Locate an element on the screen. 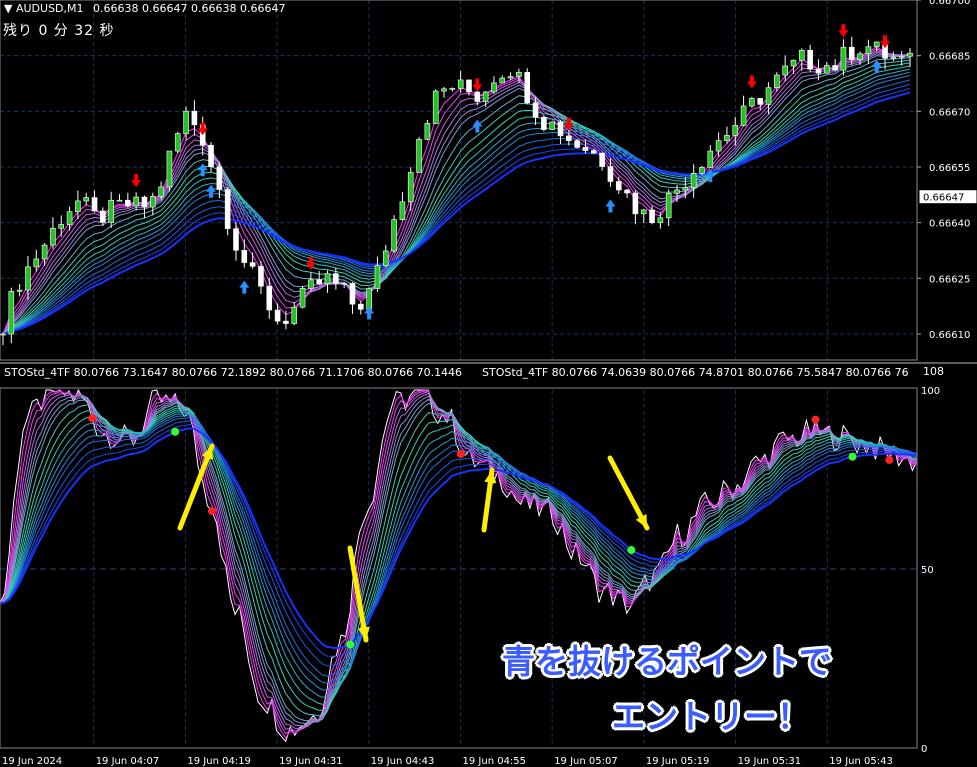  time-tick-label: 19 Jun 04:55 is located at coordinates (495, 761).